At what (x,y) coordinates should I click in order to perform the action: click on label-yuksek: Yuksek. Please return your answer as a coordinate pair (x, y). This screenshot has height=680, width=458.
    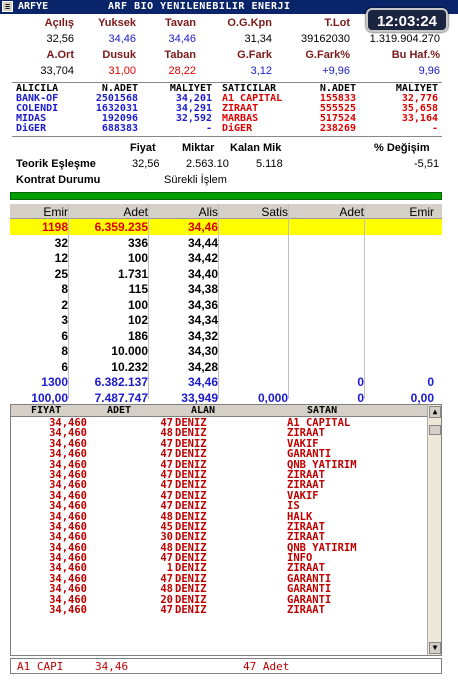
    Looking at the image, I should click on (117, 23).